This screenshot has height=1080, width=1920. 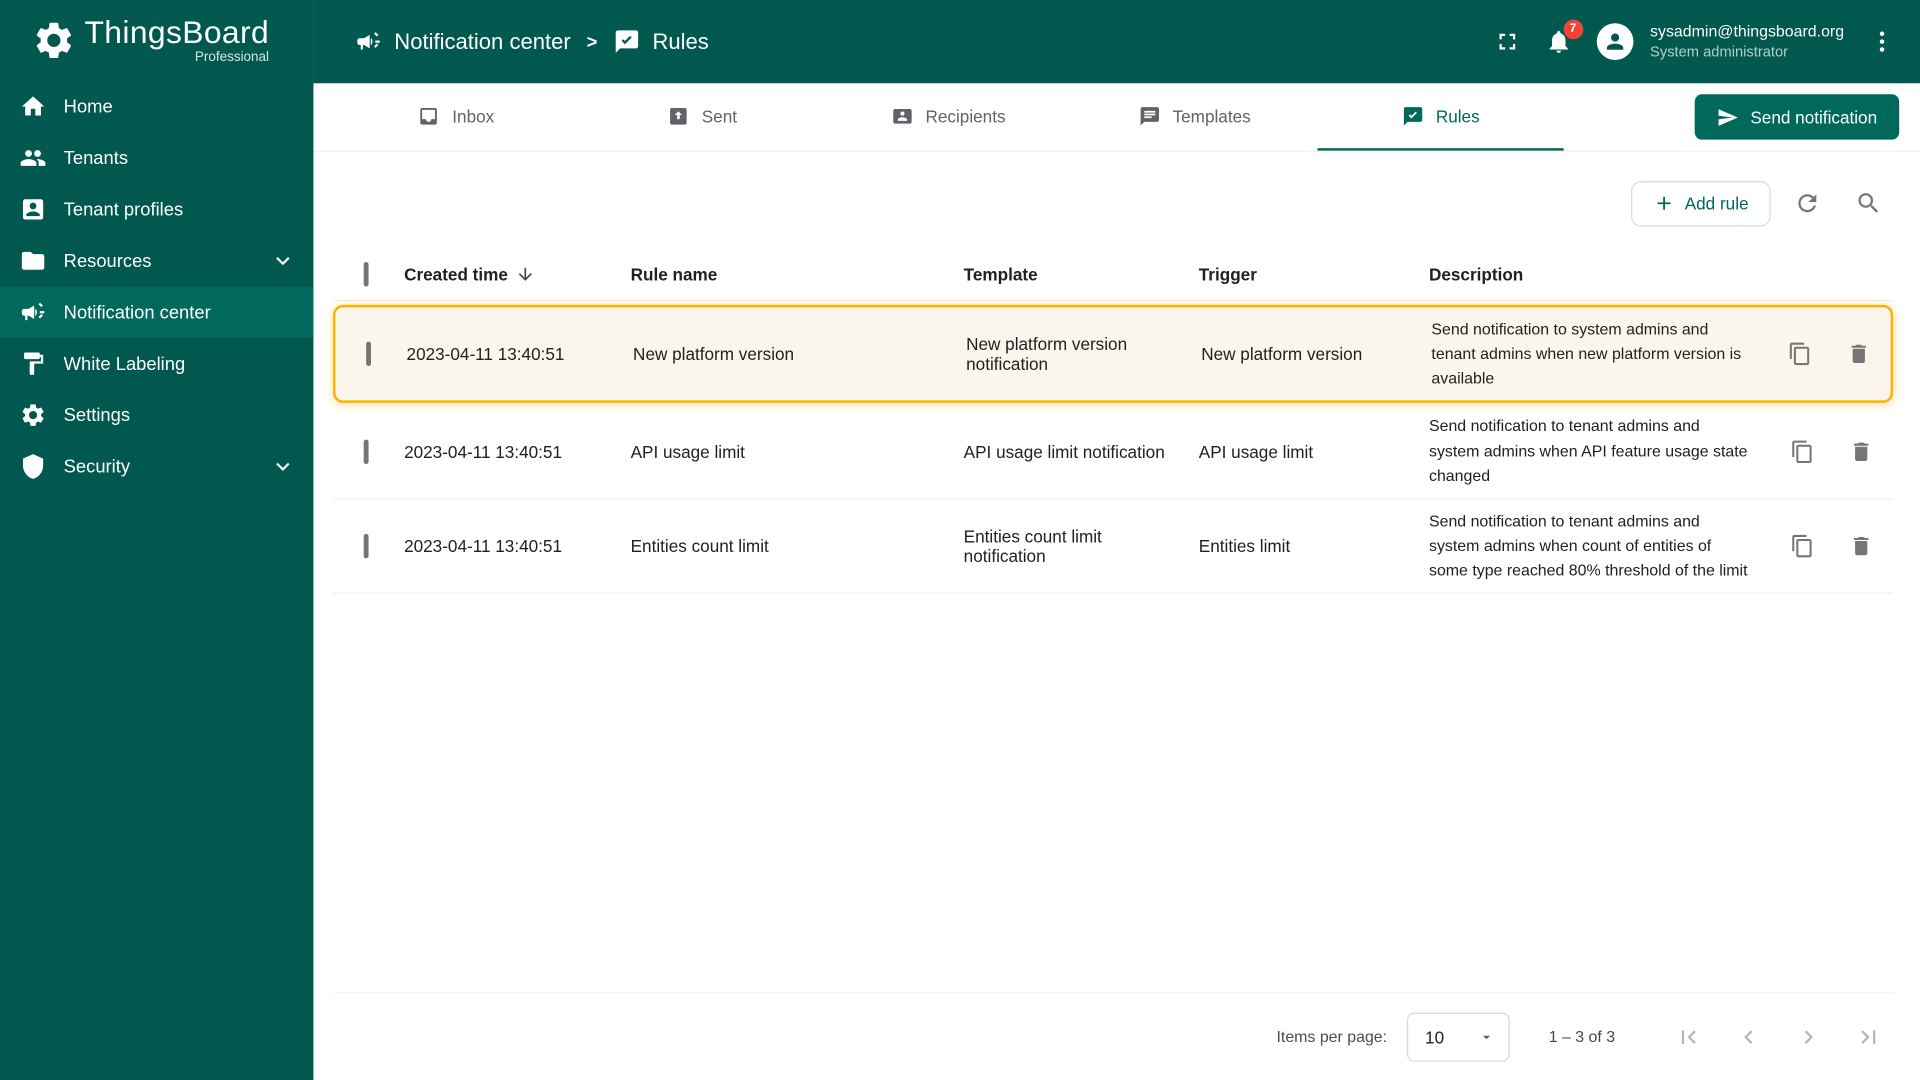 I want to click on user-role: System administrator, so click(x=1719, y=51).